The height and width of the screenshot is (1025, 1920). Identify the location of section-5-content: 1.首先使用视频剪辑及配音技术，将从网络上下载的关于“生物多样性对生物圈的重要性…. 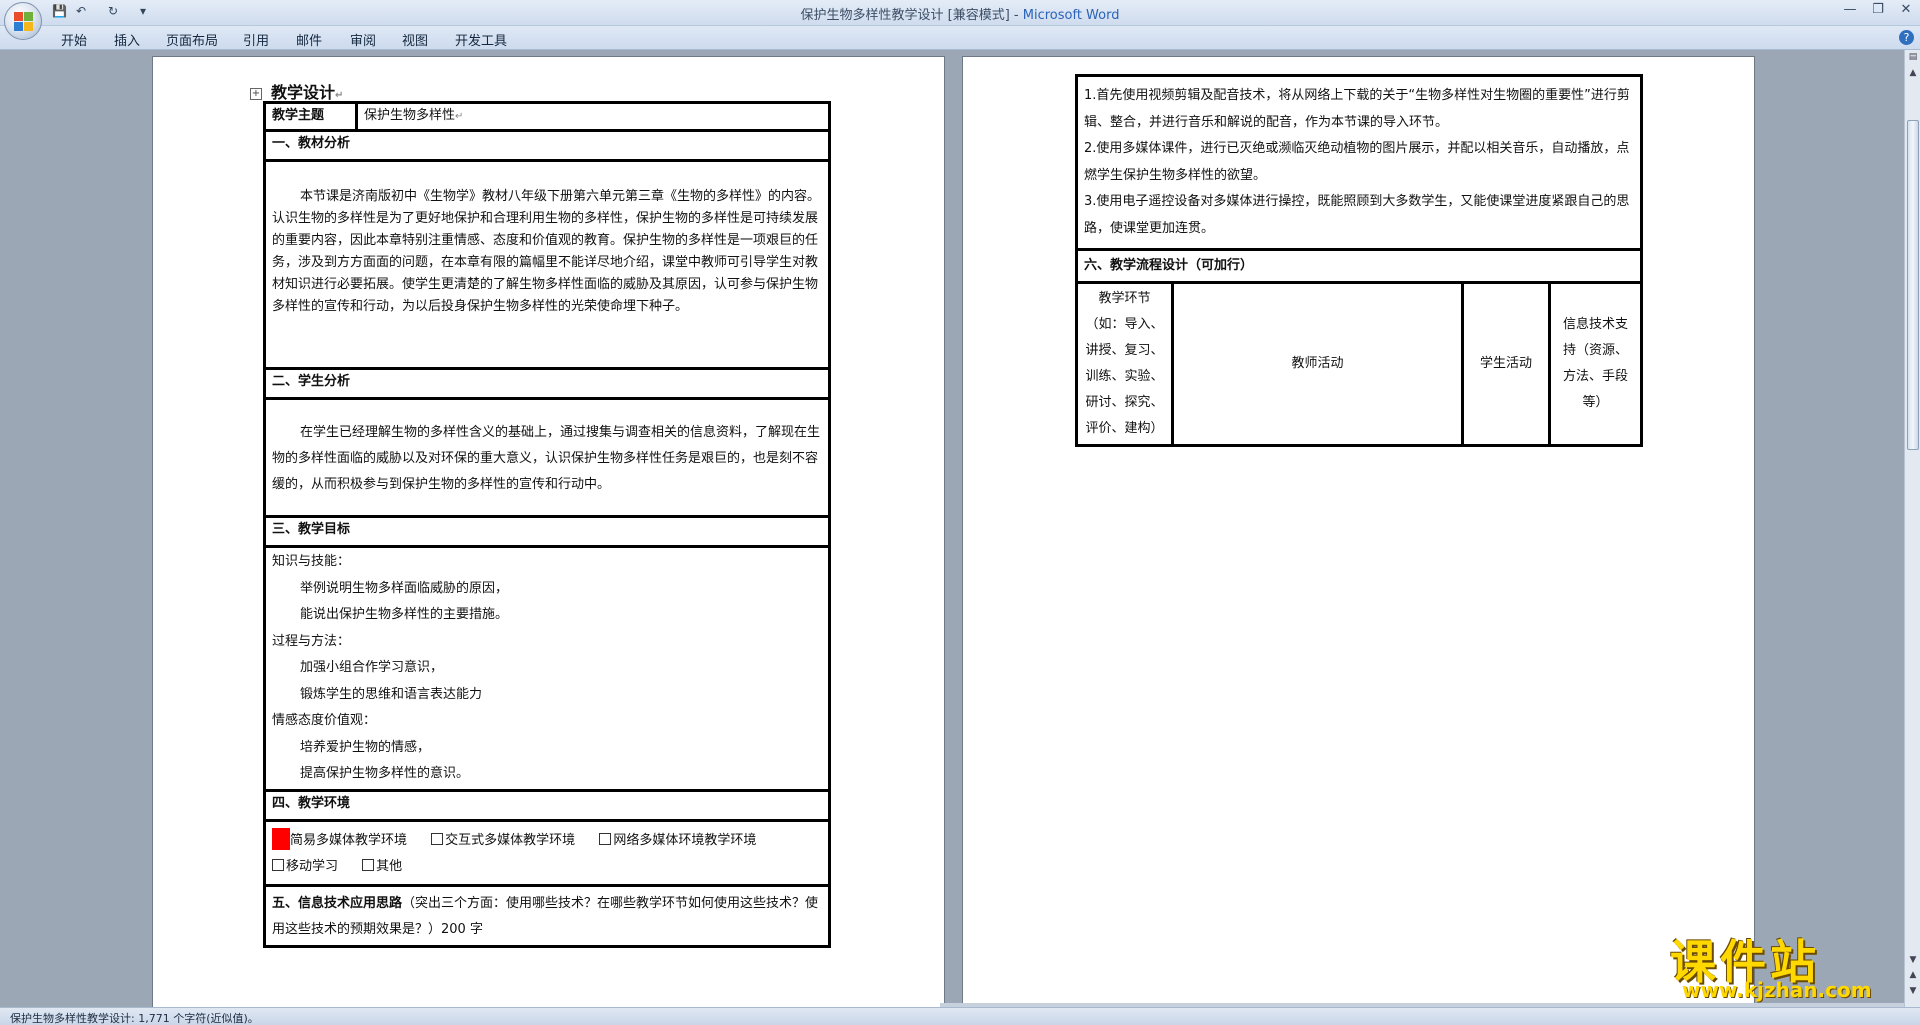
(1359, 162).